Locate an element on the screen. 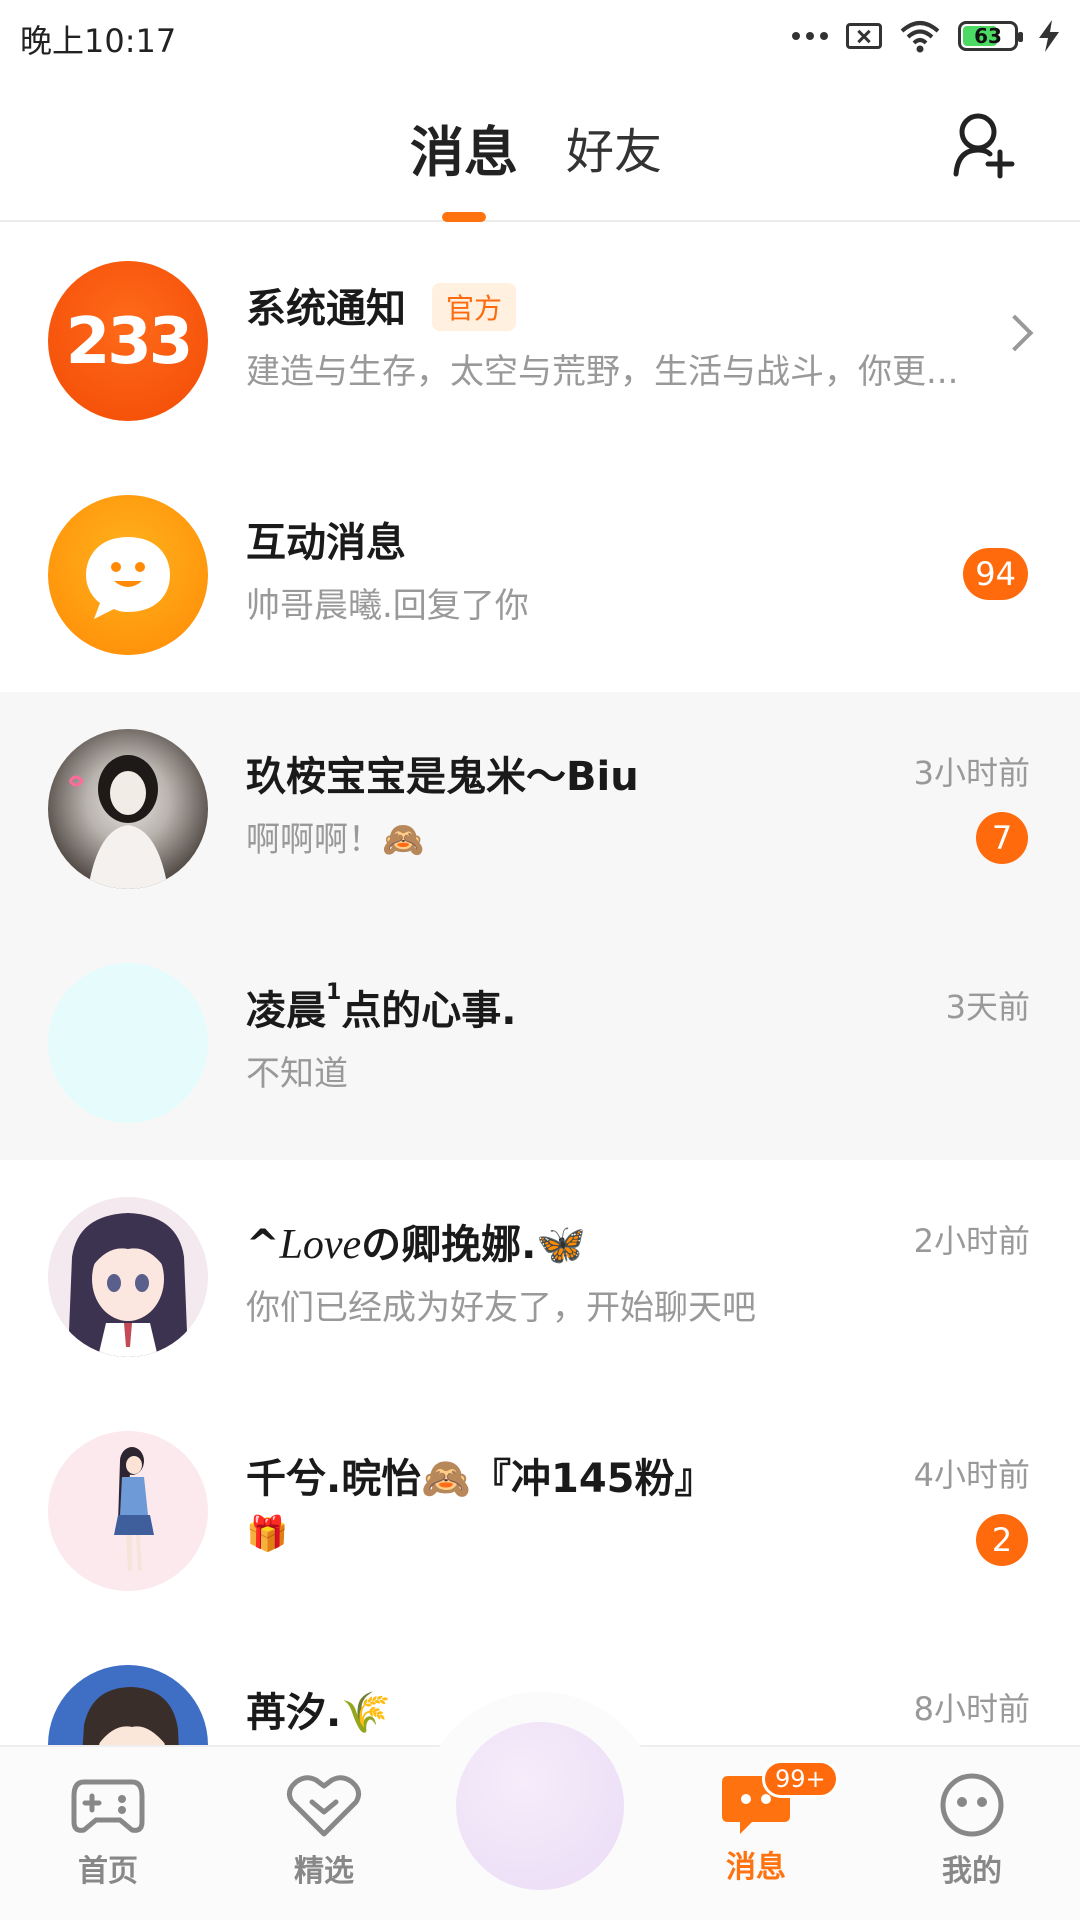  battery-level: 63 is located at coordinates (988, 36).